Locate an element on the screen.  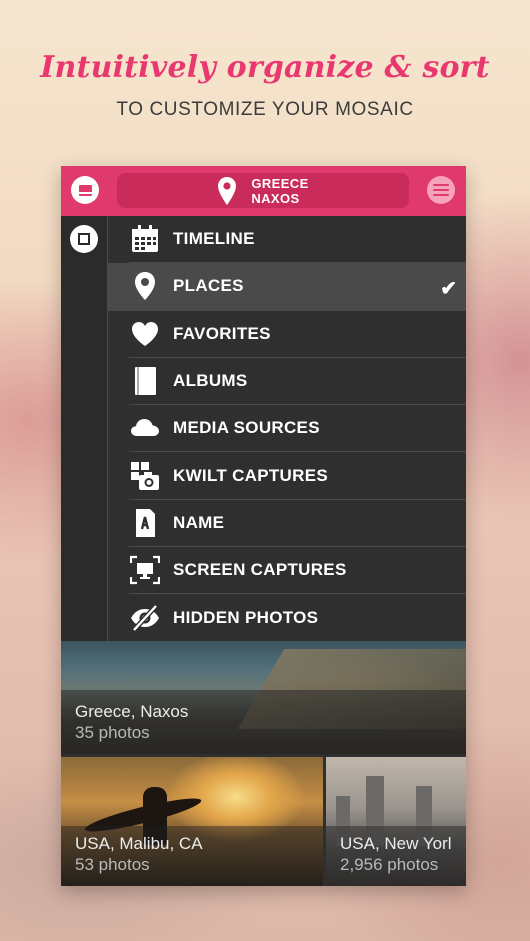
menu-item-favorites: FAVORITES is located at coordinates (297, 334).